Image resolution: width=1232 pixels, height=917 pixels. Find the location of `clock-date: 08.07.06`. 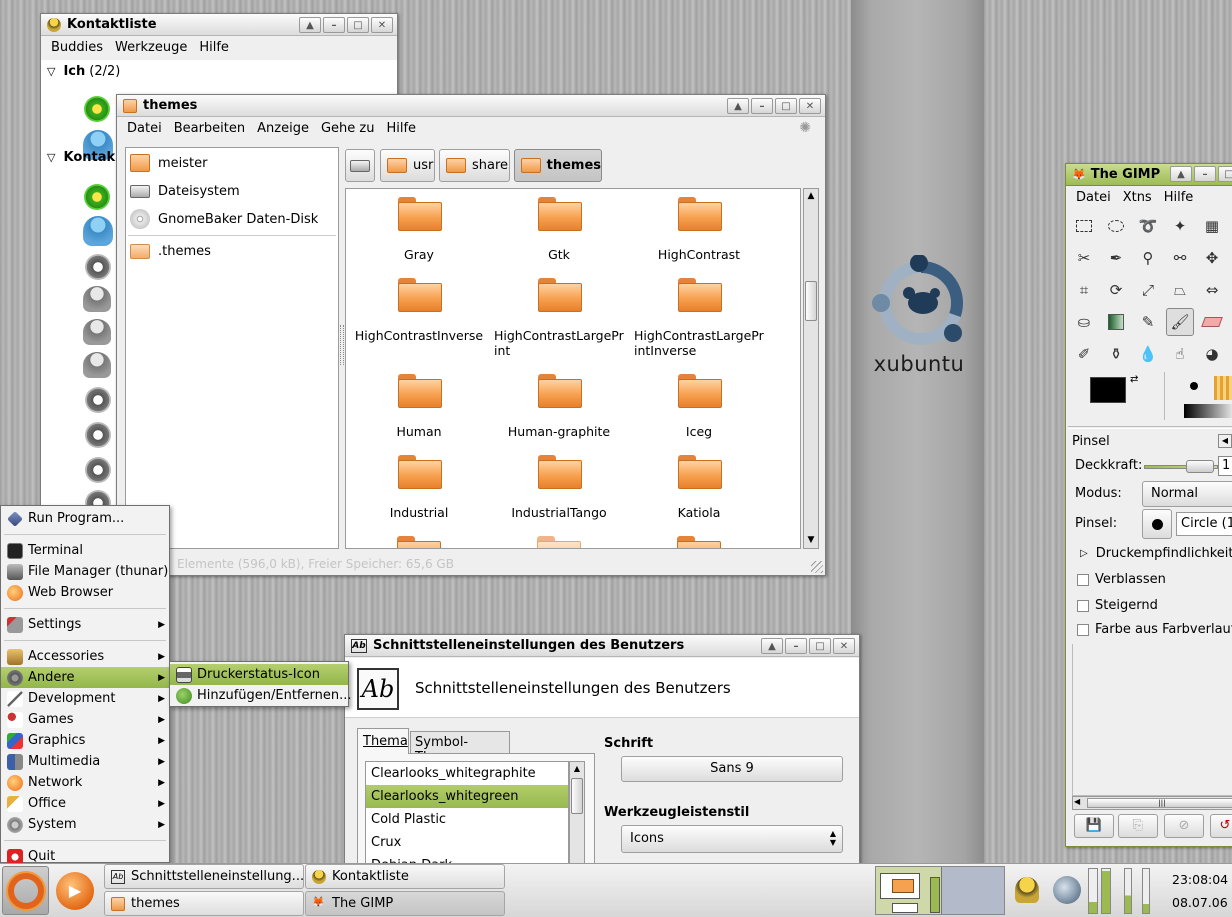

clock-date: 08.07.06 is located at coordinates (1200, 902).